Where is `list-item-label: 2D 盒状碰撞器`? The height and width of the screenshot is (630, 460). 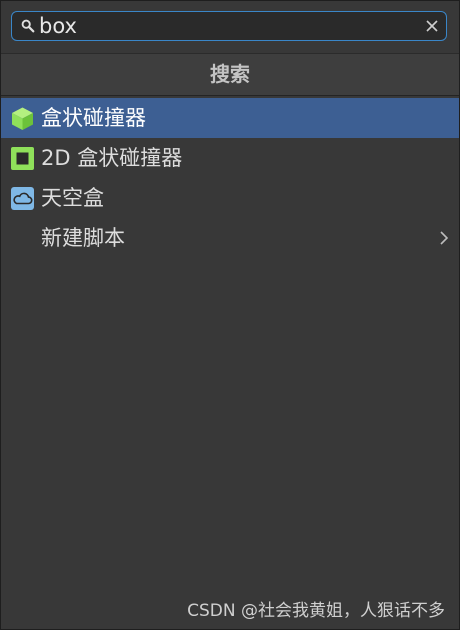 list-item-label: 2D 盒状碰撞器 is located at coordinates (112, 158).